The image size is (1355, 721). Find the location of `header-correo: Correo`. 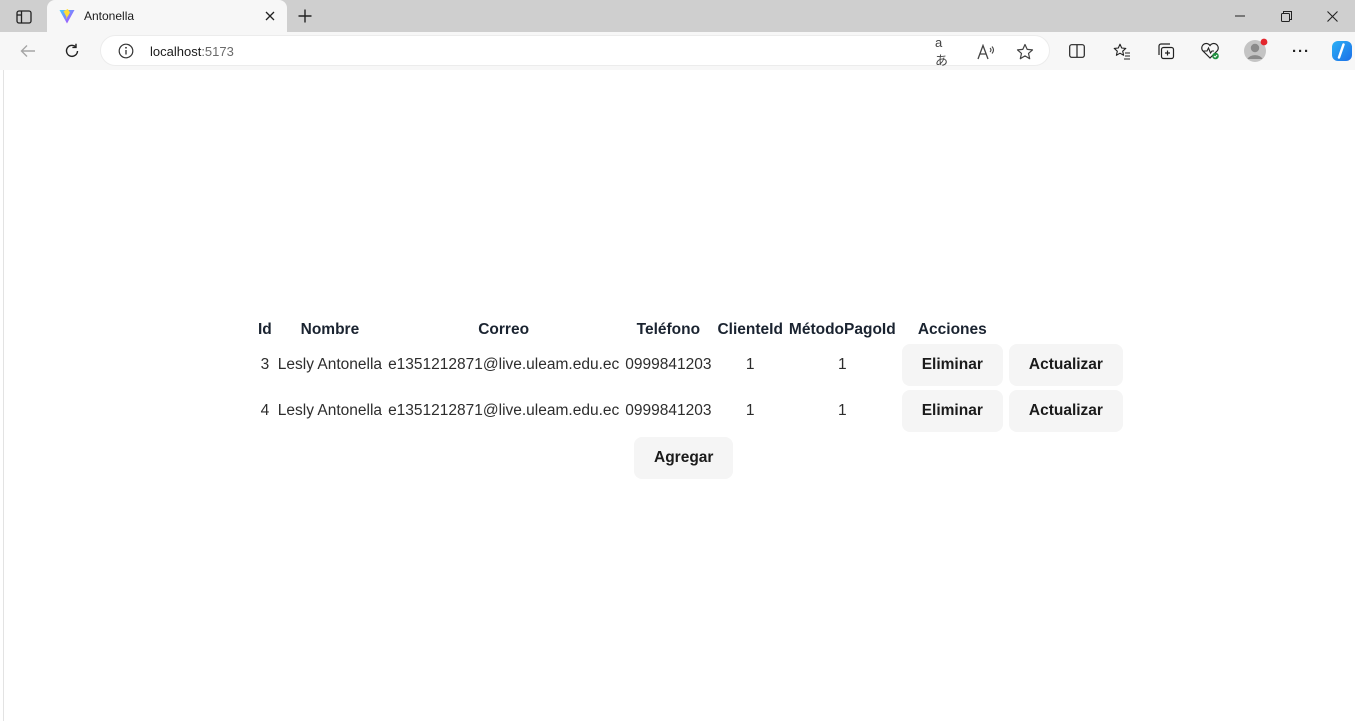

header-correo: Correo is located at coordinates (504, 329).